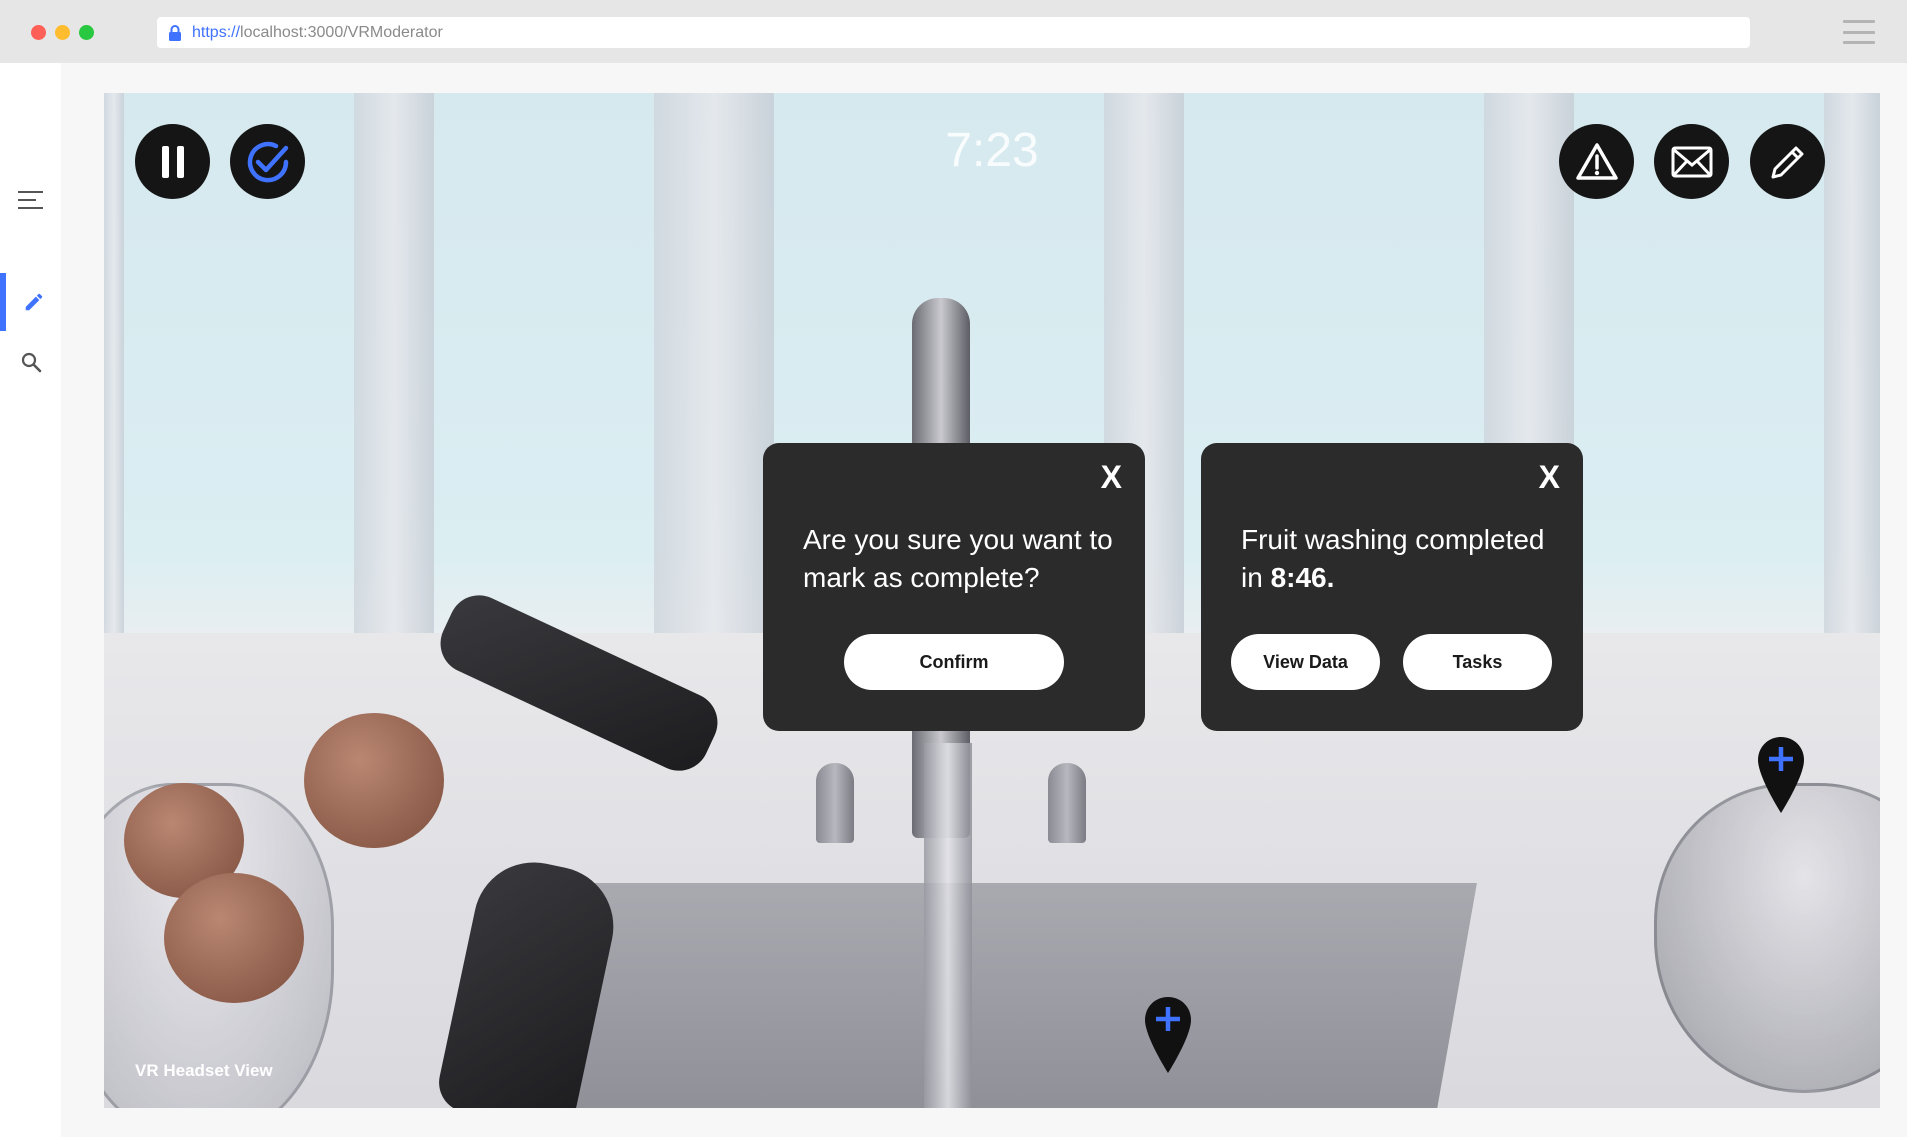 This screenshot has height=1137, width=1907. What do you see at coordinates (30, 600) in the screenshot?
I see `sidebar` at bounding box center [30, 600].